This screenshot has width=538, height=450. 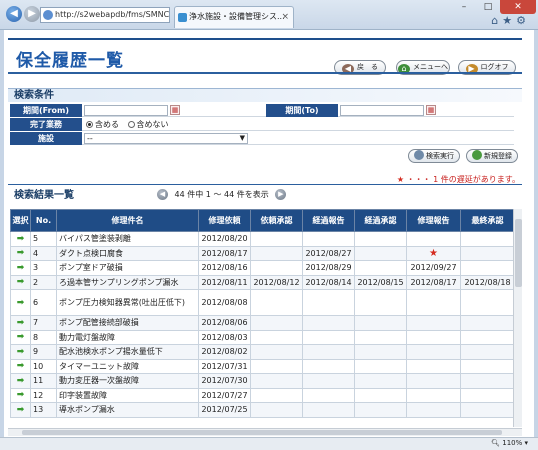 What do you see at coordinates (127, 253) in the screenshot?
I see `name-cell: ダクト点検口腐食` at bounding box center [127, 253].